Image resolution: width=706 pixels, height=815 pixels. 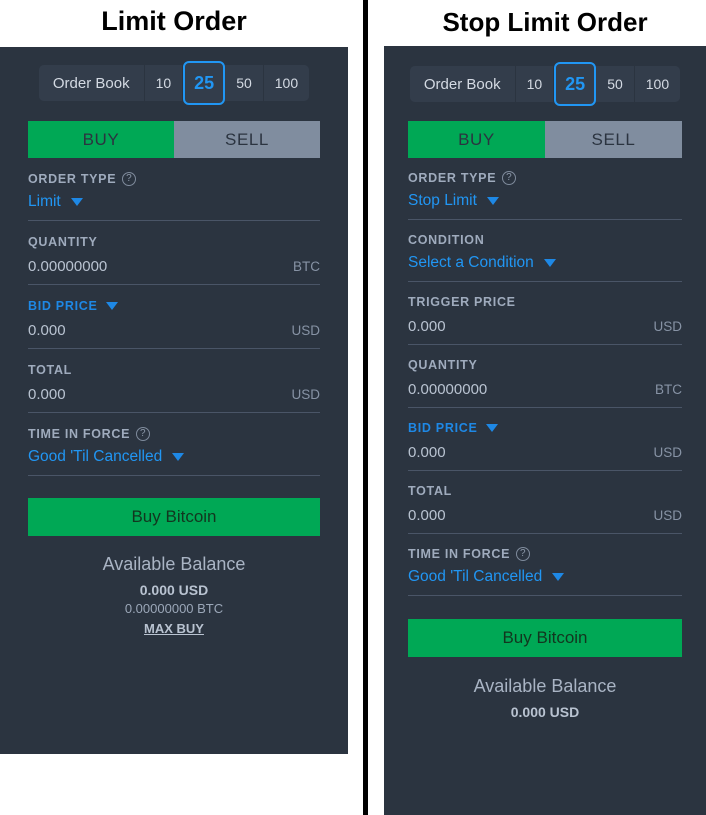 I want to click on order-type-field: ORDER TYPE ? Limit, so click(x=174, y=189).